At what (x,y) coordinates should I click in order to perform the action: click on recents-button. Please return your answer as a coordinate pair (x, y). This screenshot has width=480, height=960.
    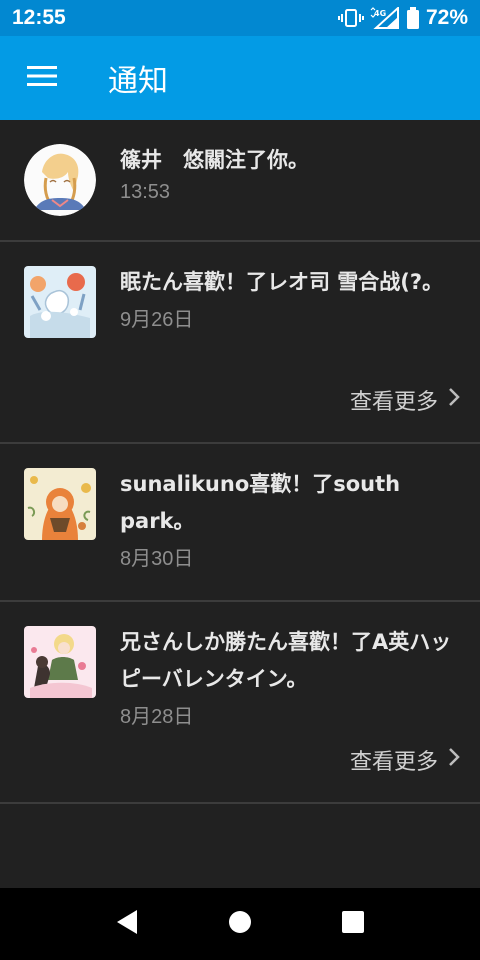
    Looking at the image, I should click on (353, 924).